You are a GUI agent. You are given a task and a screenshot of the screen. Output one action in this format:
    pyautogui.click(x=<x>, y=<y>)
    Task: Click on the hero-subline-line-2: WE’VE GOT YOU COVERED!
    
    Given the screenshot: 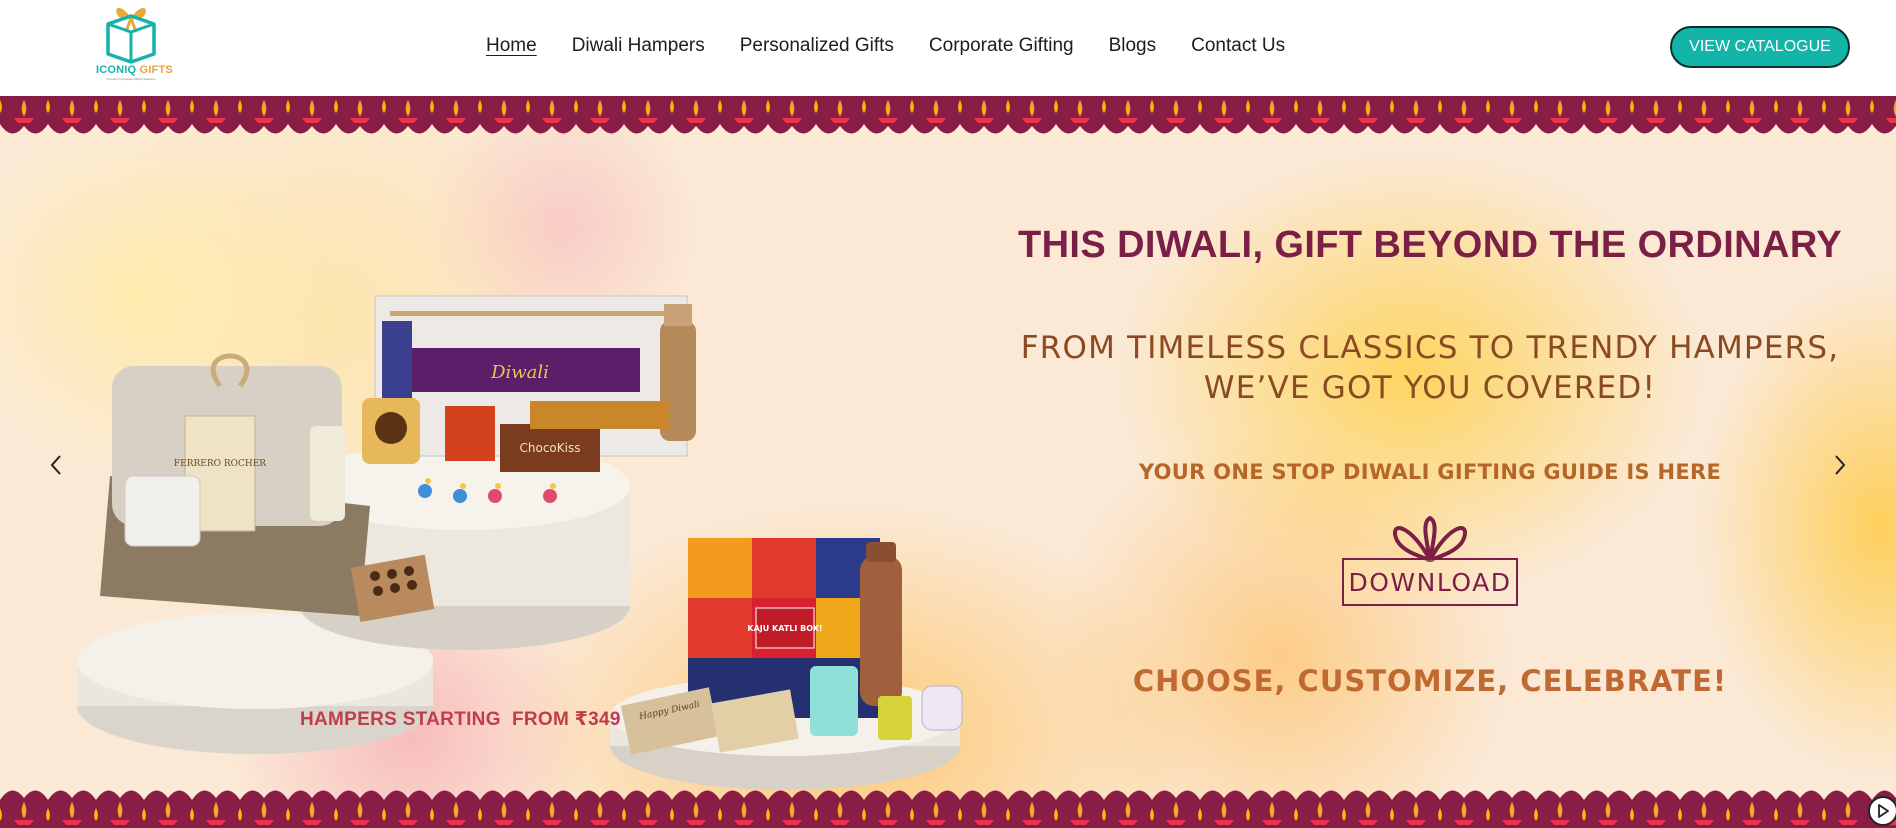 What is the action you would take?
    pyautogui.click(x=1430, y=388)
    